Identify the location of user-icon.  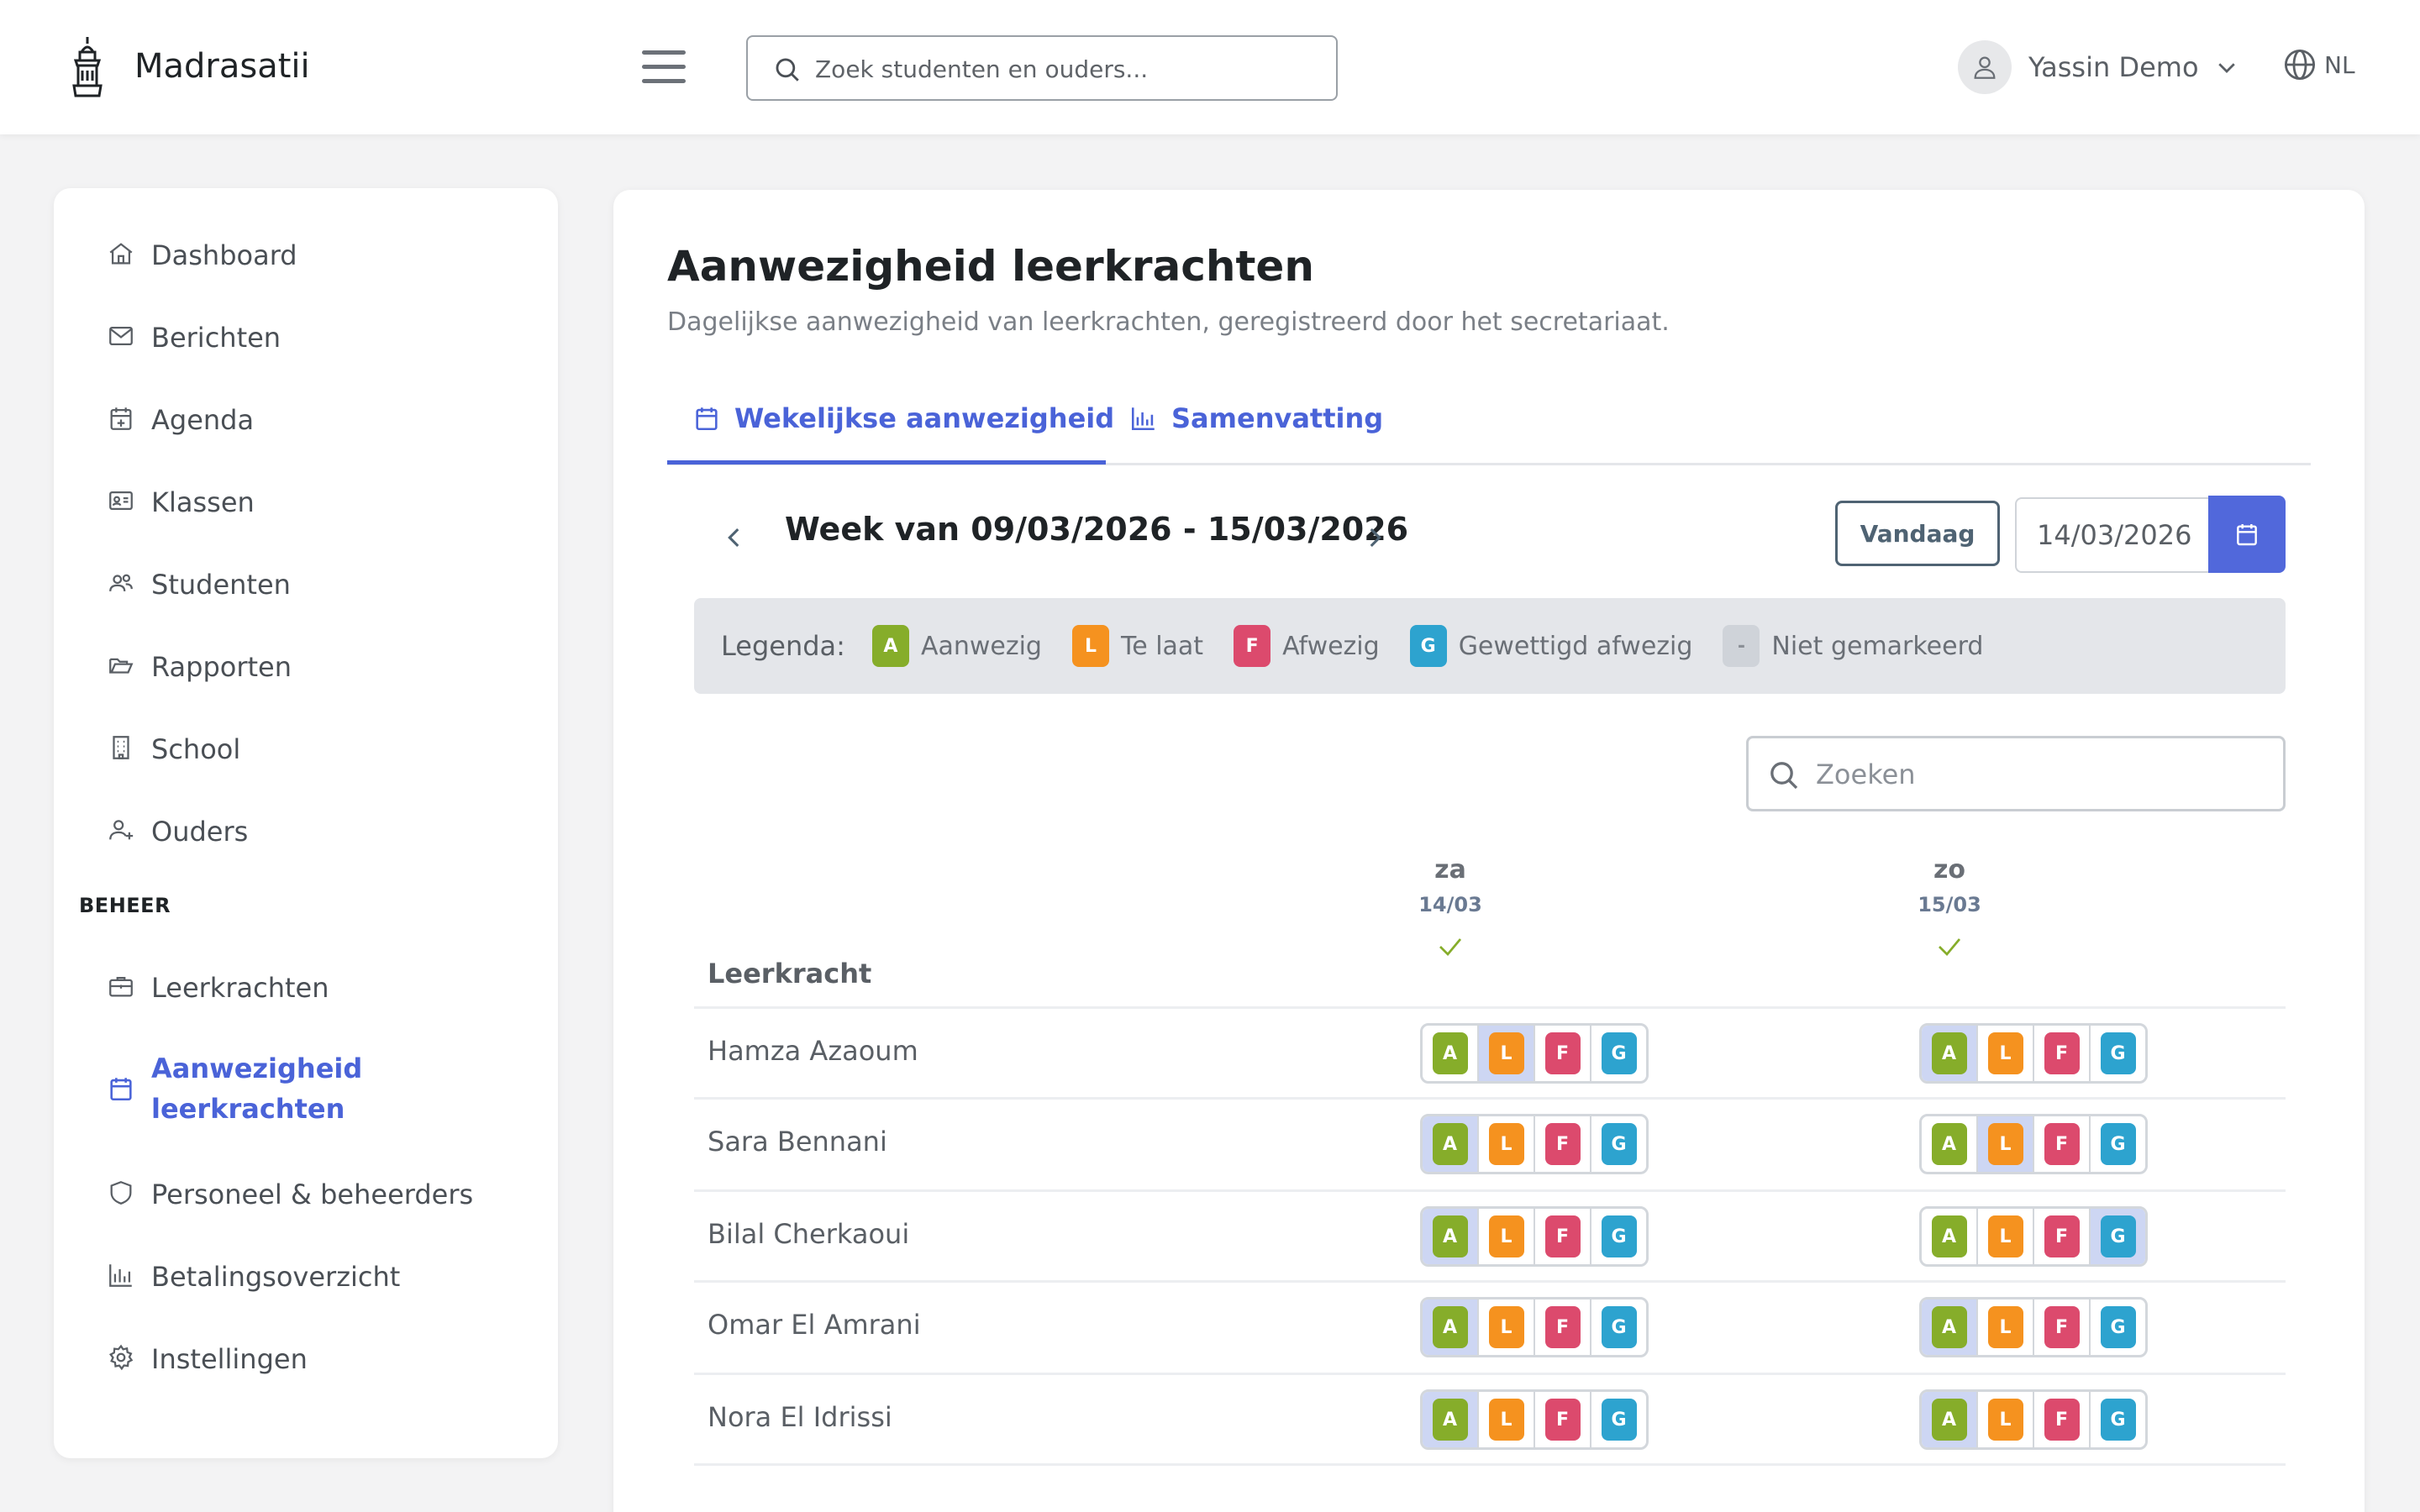
(1985, 67).